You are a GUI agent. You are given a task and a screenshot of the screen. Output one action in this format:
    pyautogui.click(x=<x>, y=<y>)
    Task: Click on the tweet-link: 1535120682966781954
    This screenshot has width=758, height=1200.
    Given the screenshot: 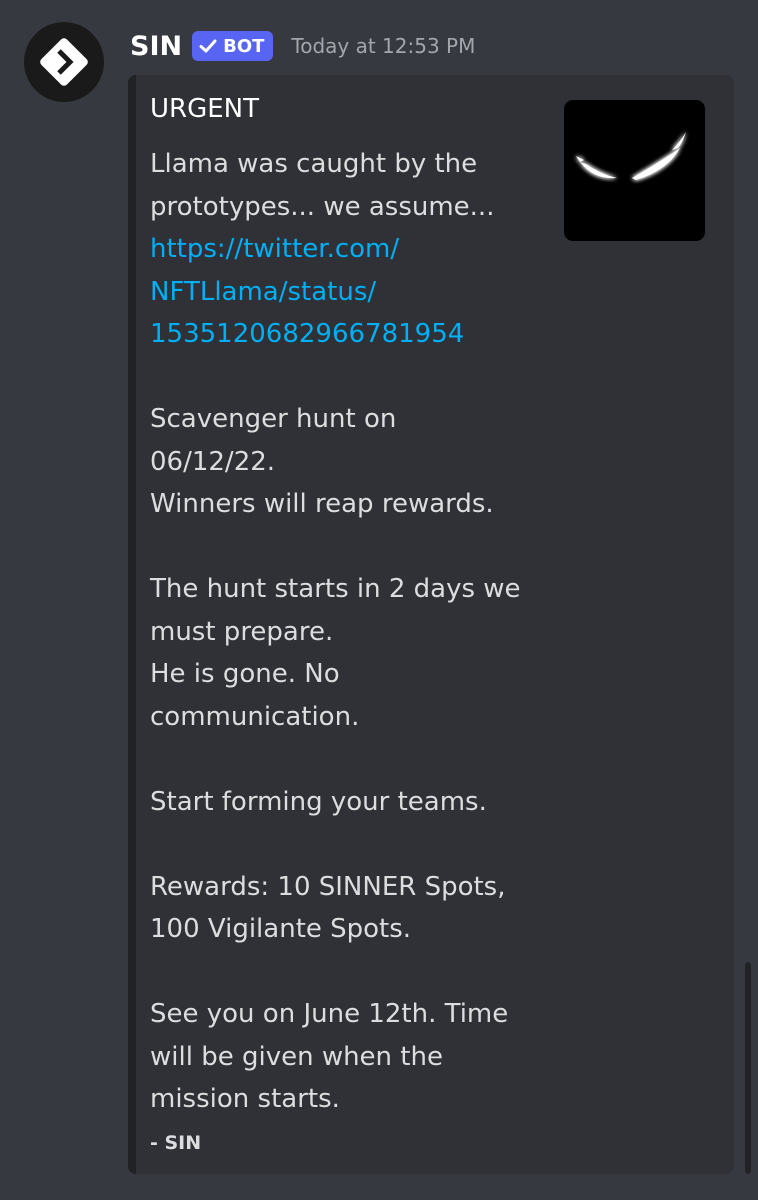 What is the action you would take?
    pyautogui.click(x=355, y=334)
    